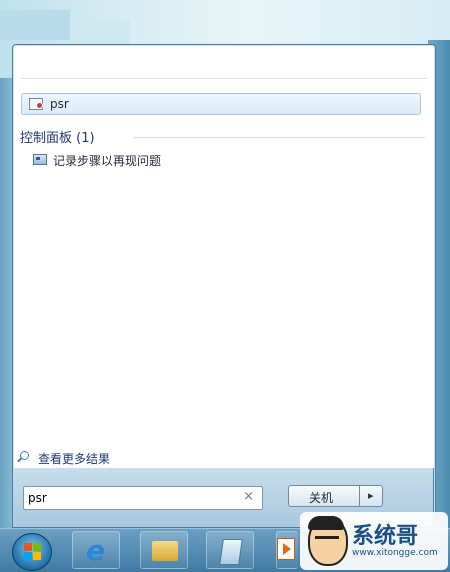 The image size is (450, 572). What do you see at coordinates (279, 137) in the screenshot?
I see `section-divider` at bounding box center [279, 137].